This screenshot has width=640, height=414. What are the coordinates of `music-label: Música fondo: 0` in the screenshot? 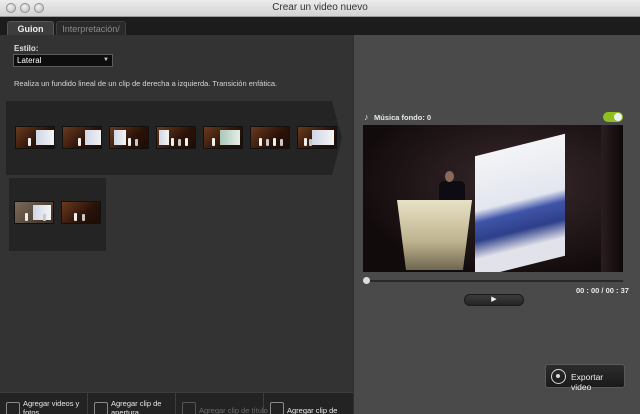 It's located at (403, 117).